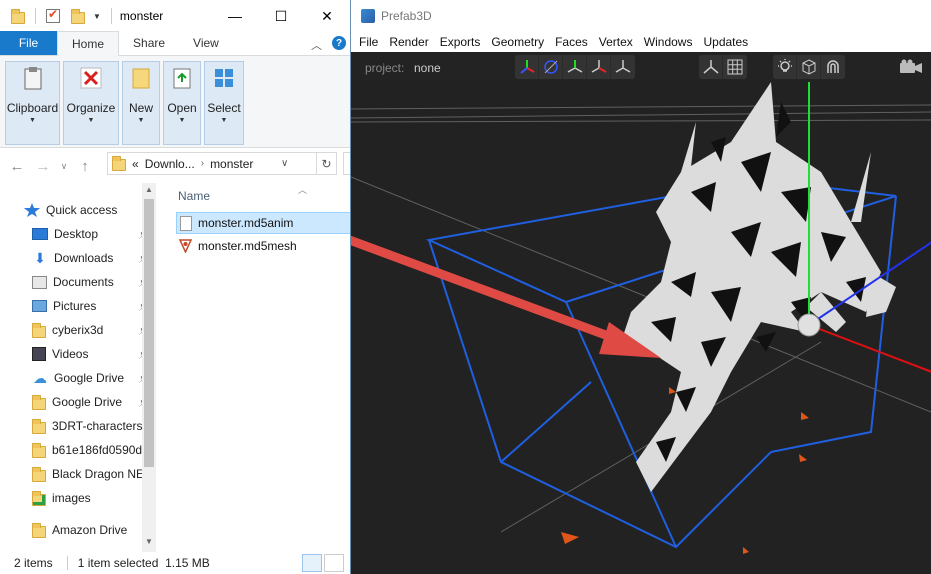 The width and height of the screenshot is (931, 574). Describe the element at coordinates (39, 306) in the screenshot. I see `pictures-icon` at that location.